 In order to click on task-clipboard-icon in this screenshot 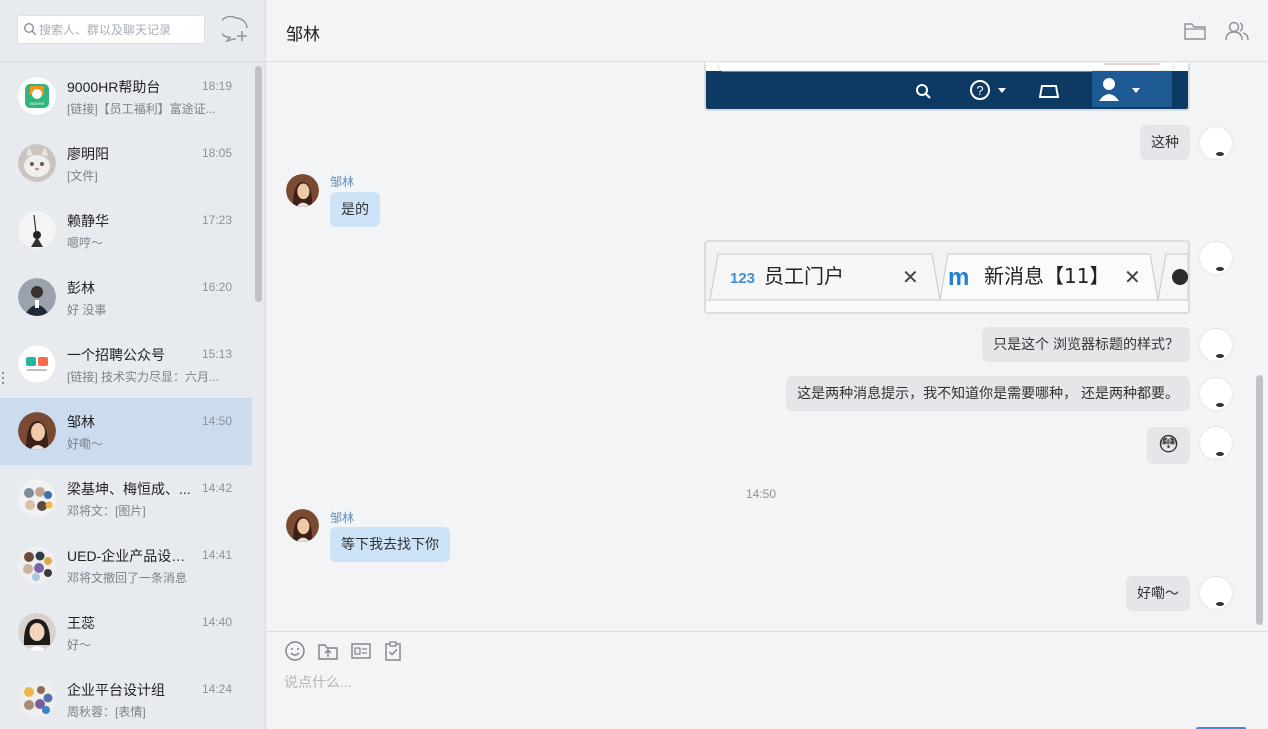, I will do `click(393, 651)`.